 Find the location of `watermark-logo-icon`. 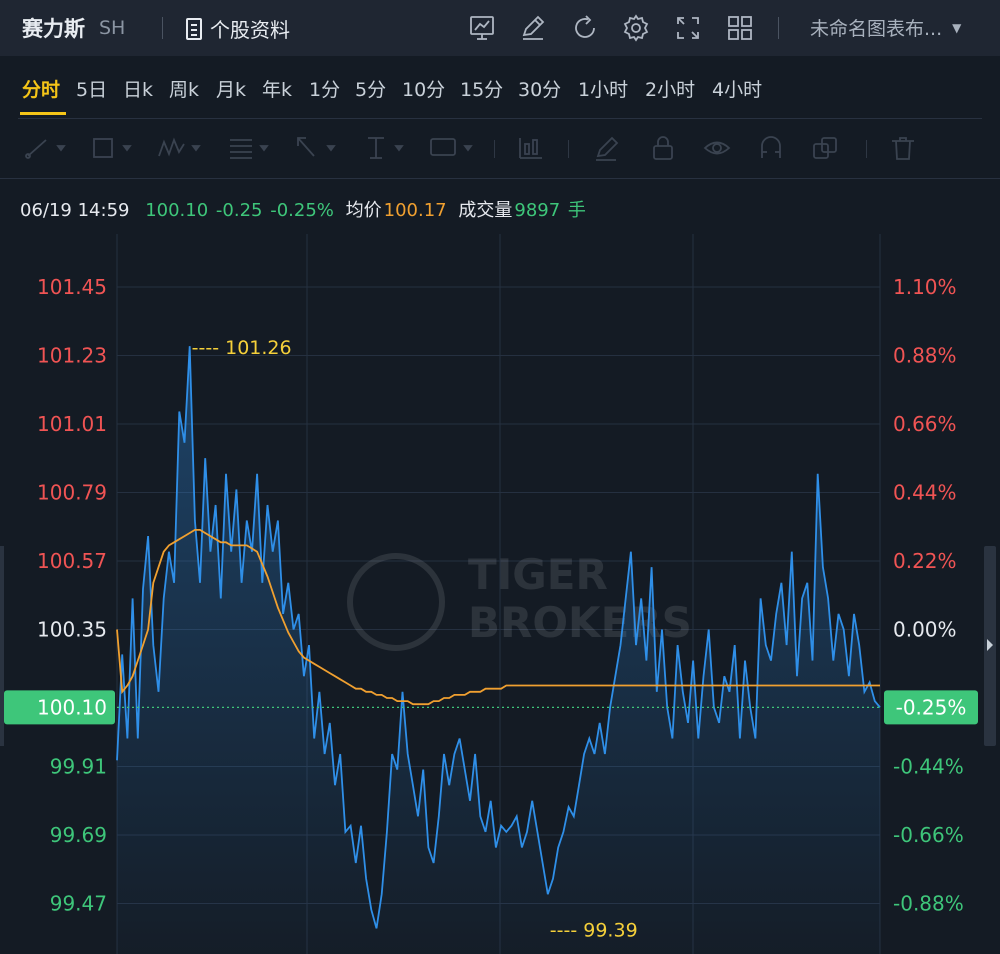

watermark-logo-icon is located at coordinates (396, 602).